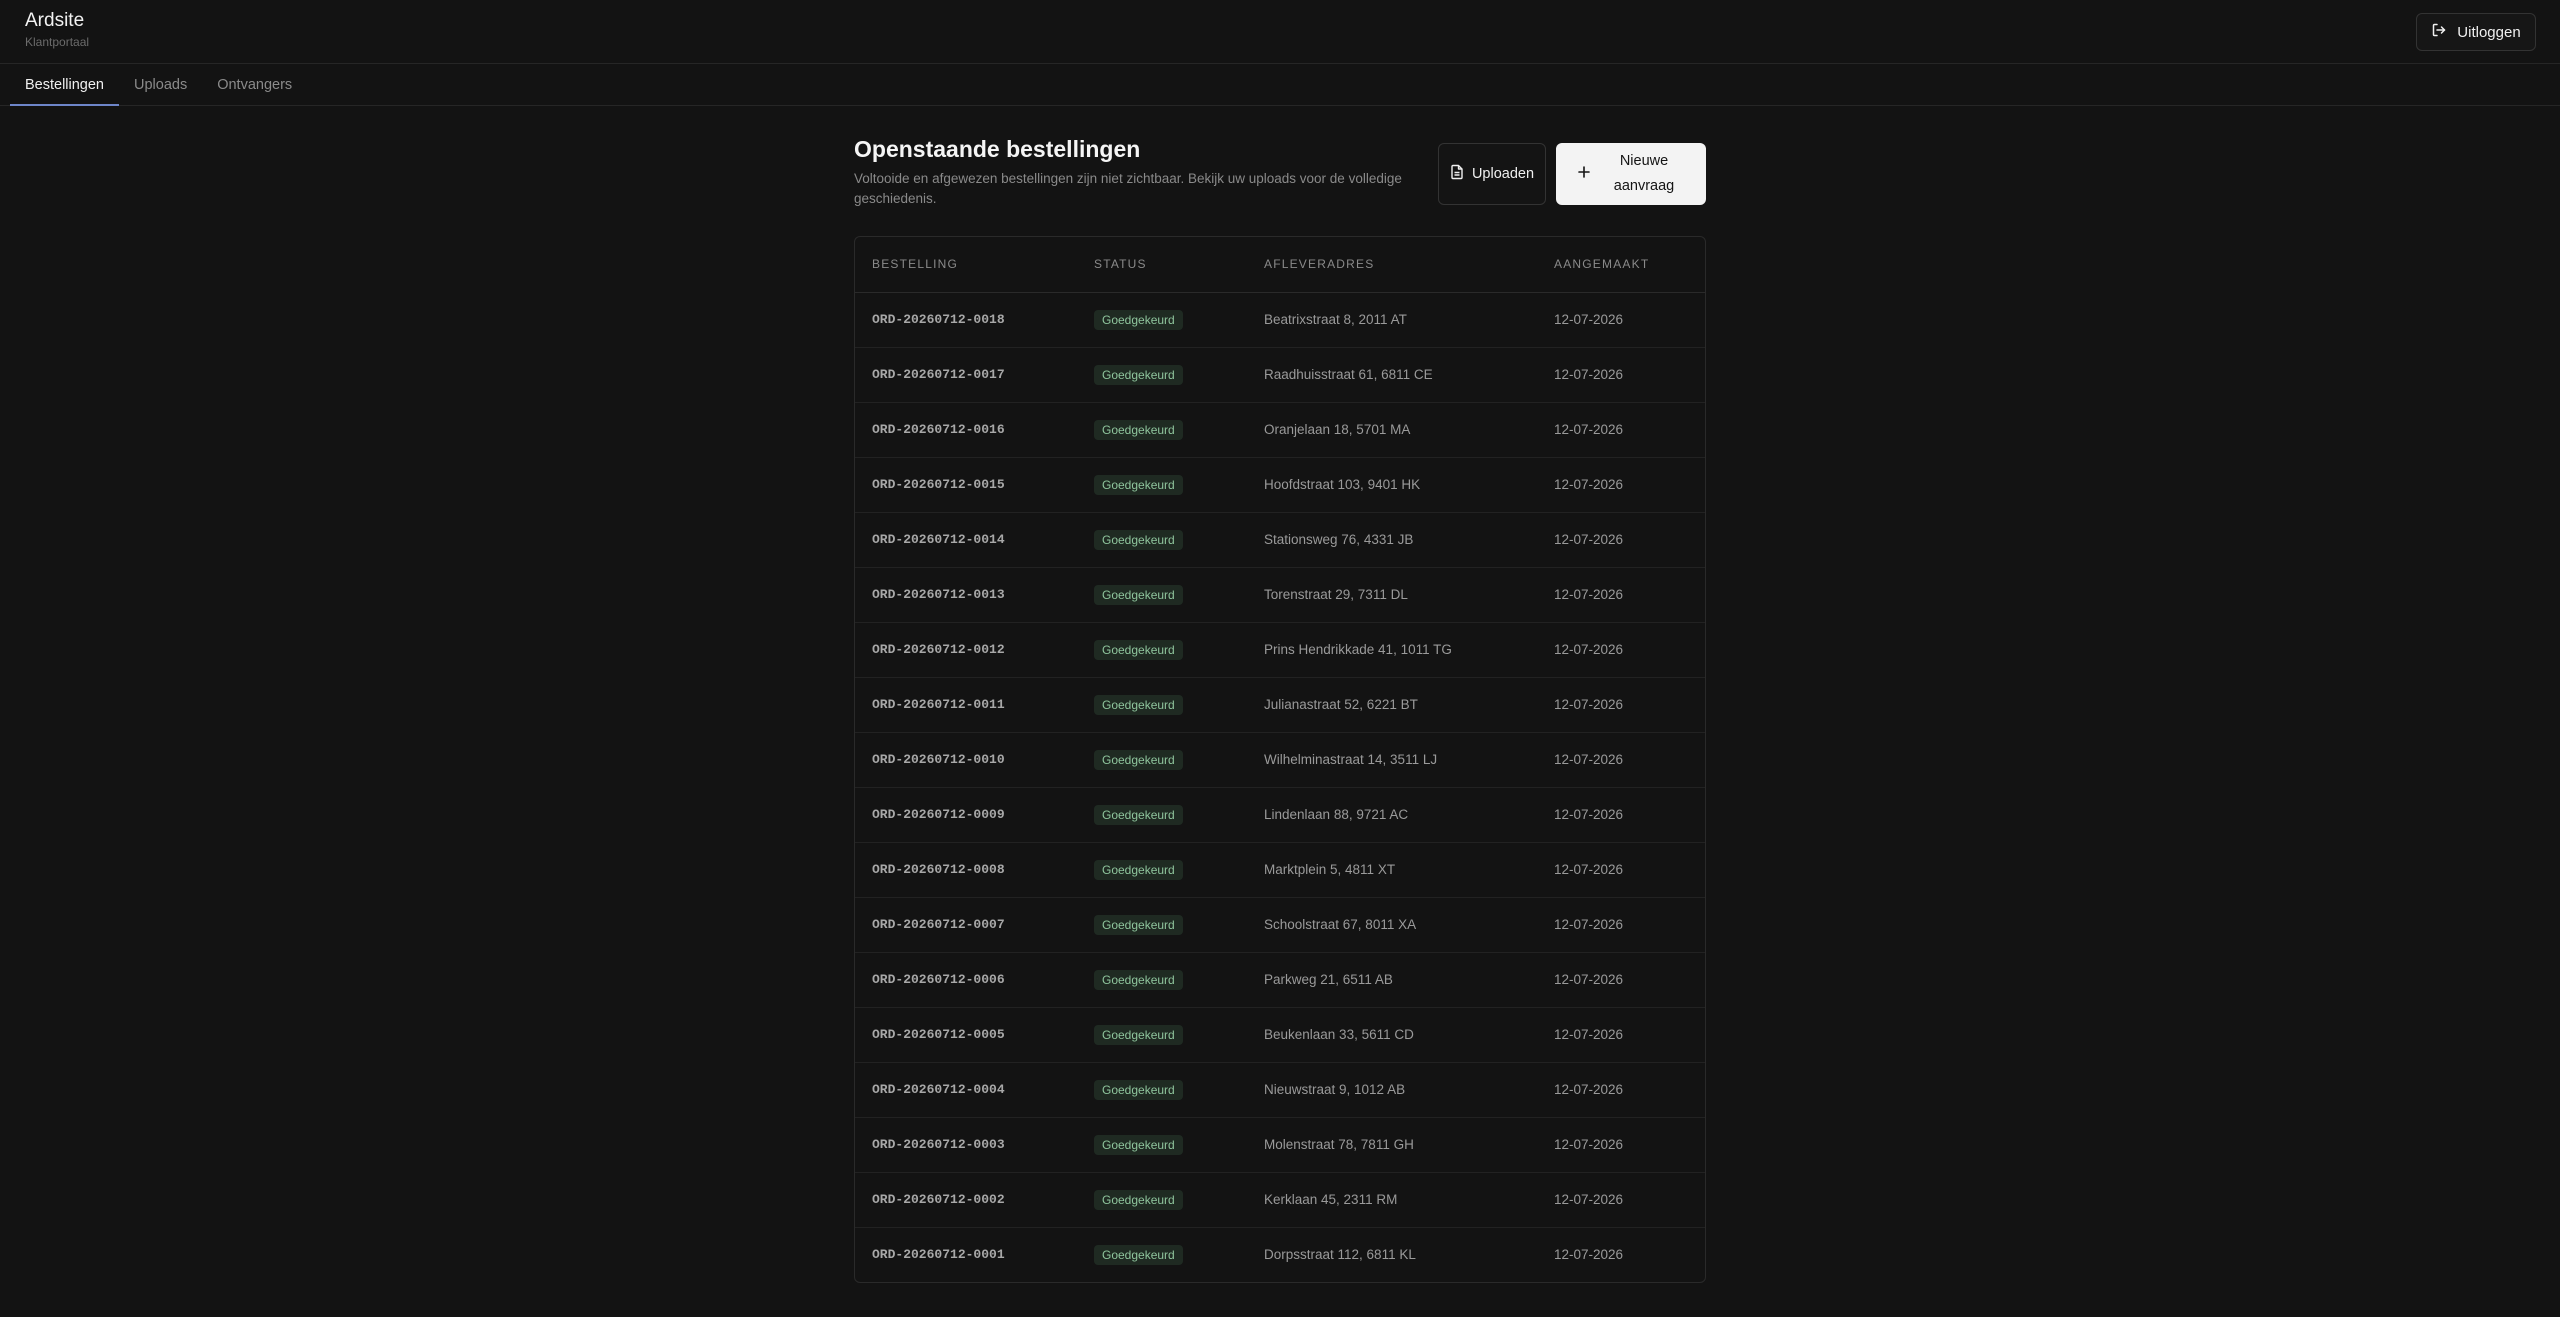  Describe the element at coordinates (1392, 1090) in the screenshot. I see `delivery-address: Nieuwstraat 9, 1012 AB` at that location.